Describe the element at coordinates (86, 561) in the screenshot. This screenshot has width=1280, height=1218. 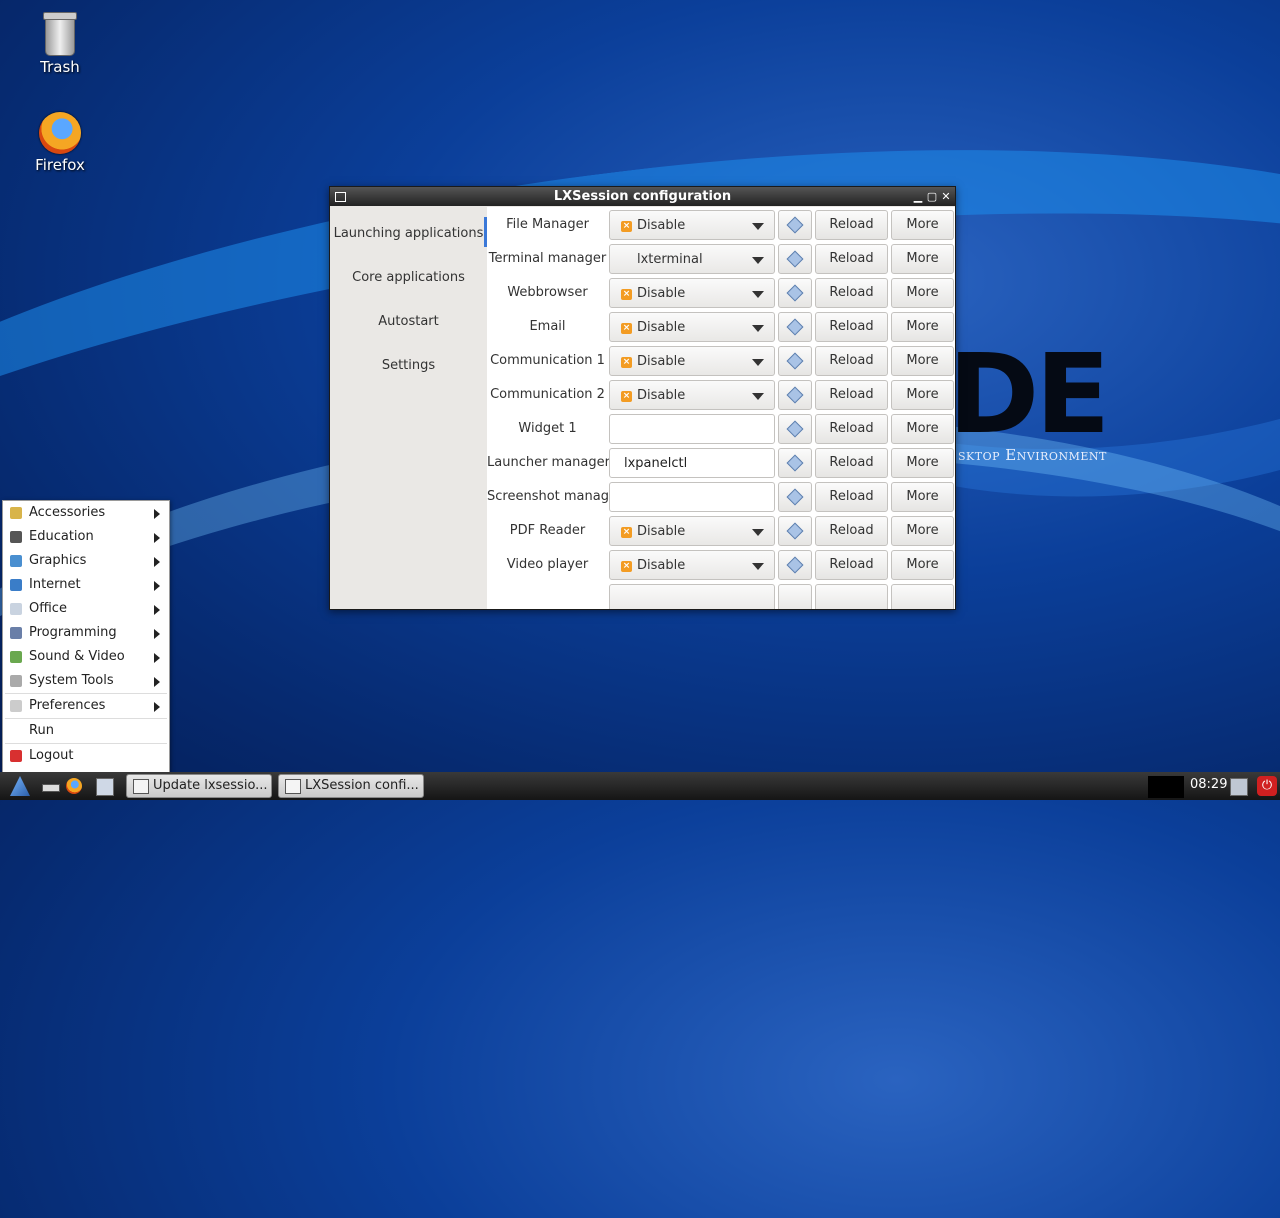
I see `menu-item-graphics: Graphics` at that location.